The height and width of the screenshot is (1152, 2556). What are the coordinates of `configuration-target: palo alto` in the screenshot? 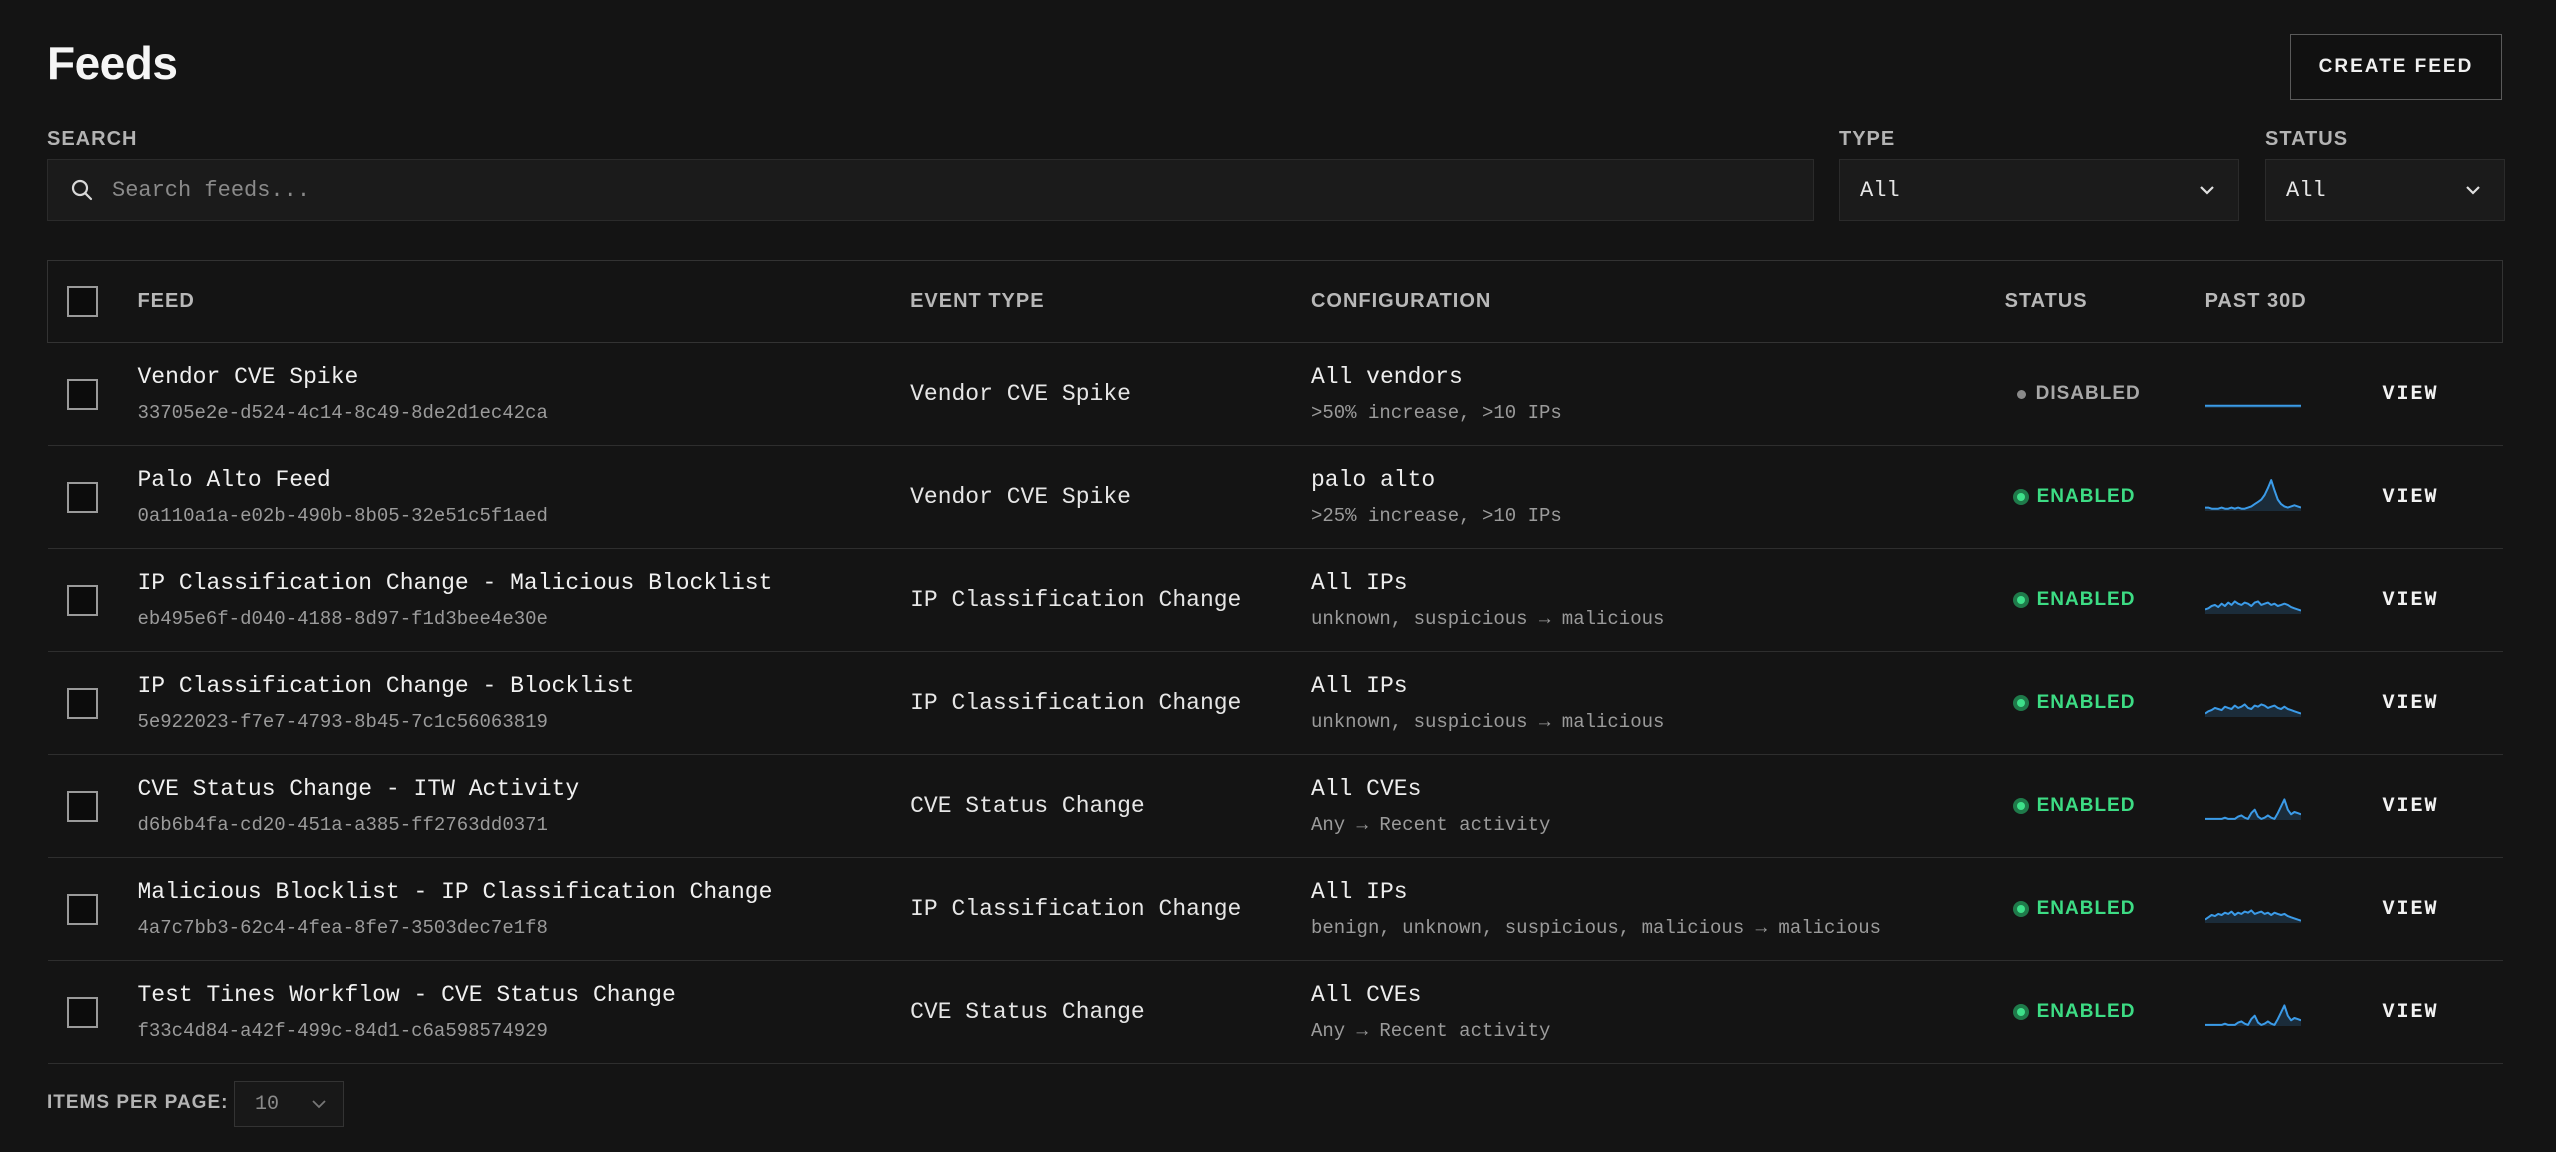 It's located at (1373, 480).